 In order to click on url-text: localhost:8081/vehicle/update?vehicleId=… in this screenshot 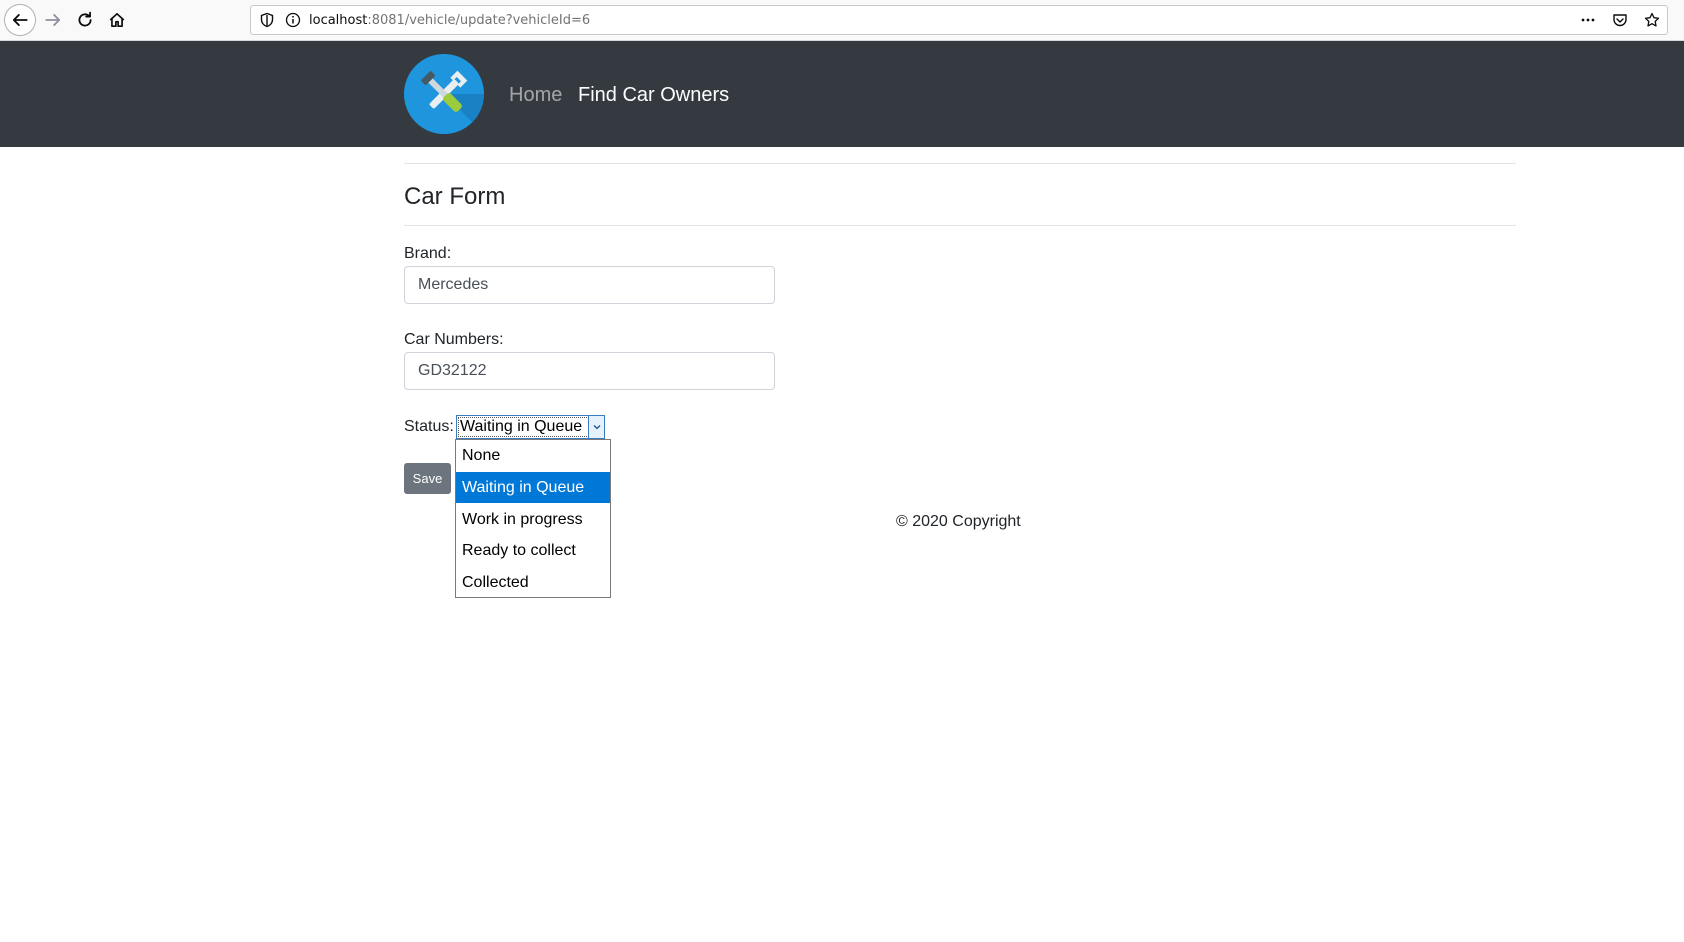, I will do `click(449, 20)`.